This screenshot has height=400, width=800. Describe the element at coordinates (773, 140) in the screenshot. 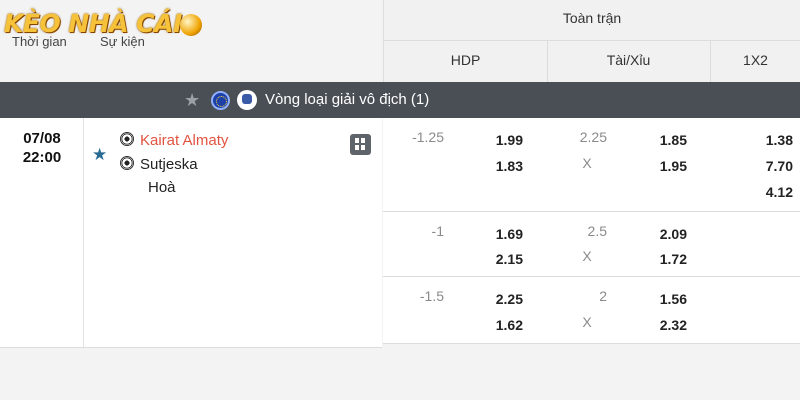

I see `x12-home-odds: 1.38` at that location.